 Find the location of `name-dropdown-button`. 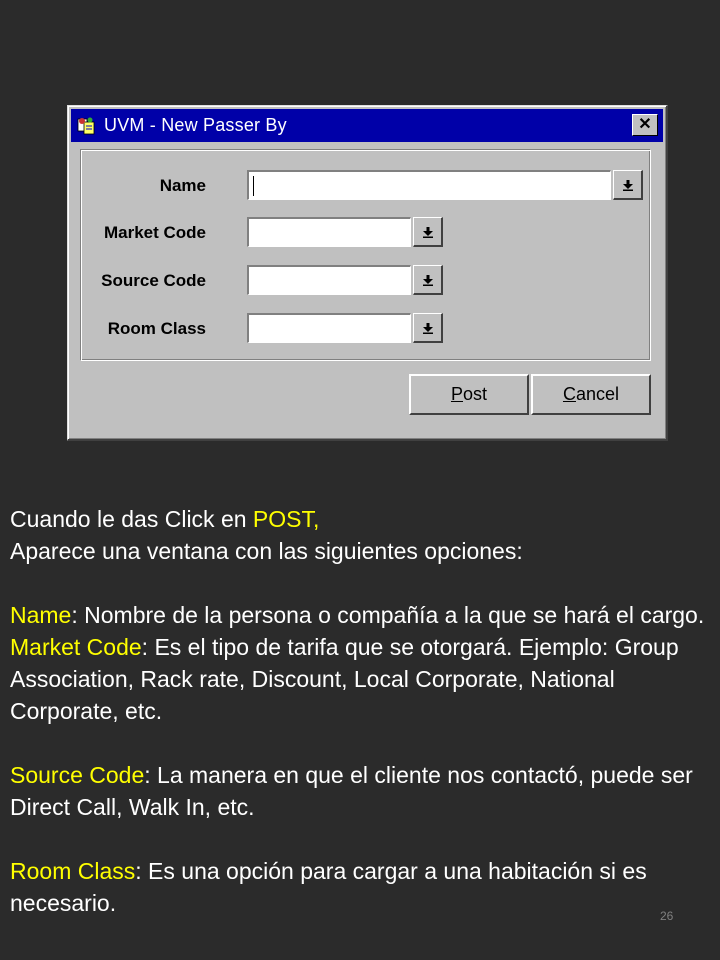

name-dropdown-button is located at coordinates (628, 185).